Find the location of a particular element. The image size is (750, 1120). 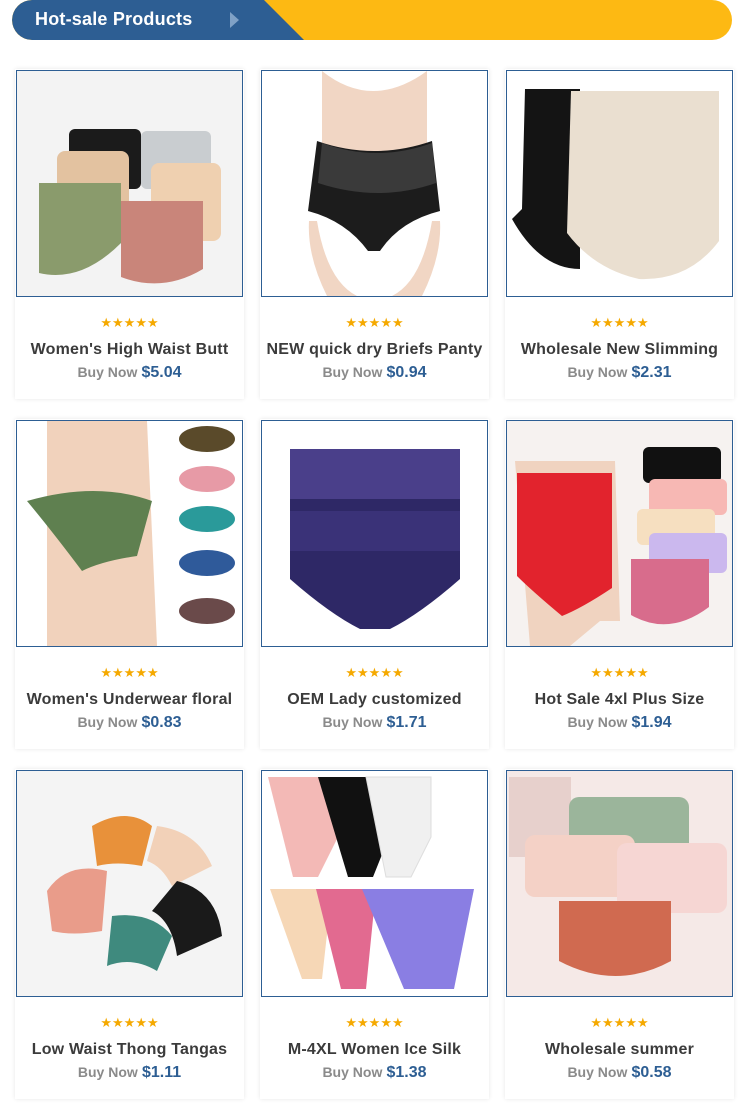

product-name: Women's Underwear floral is located at coordinates (129, 700).